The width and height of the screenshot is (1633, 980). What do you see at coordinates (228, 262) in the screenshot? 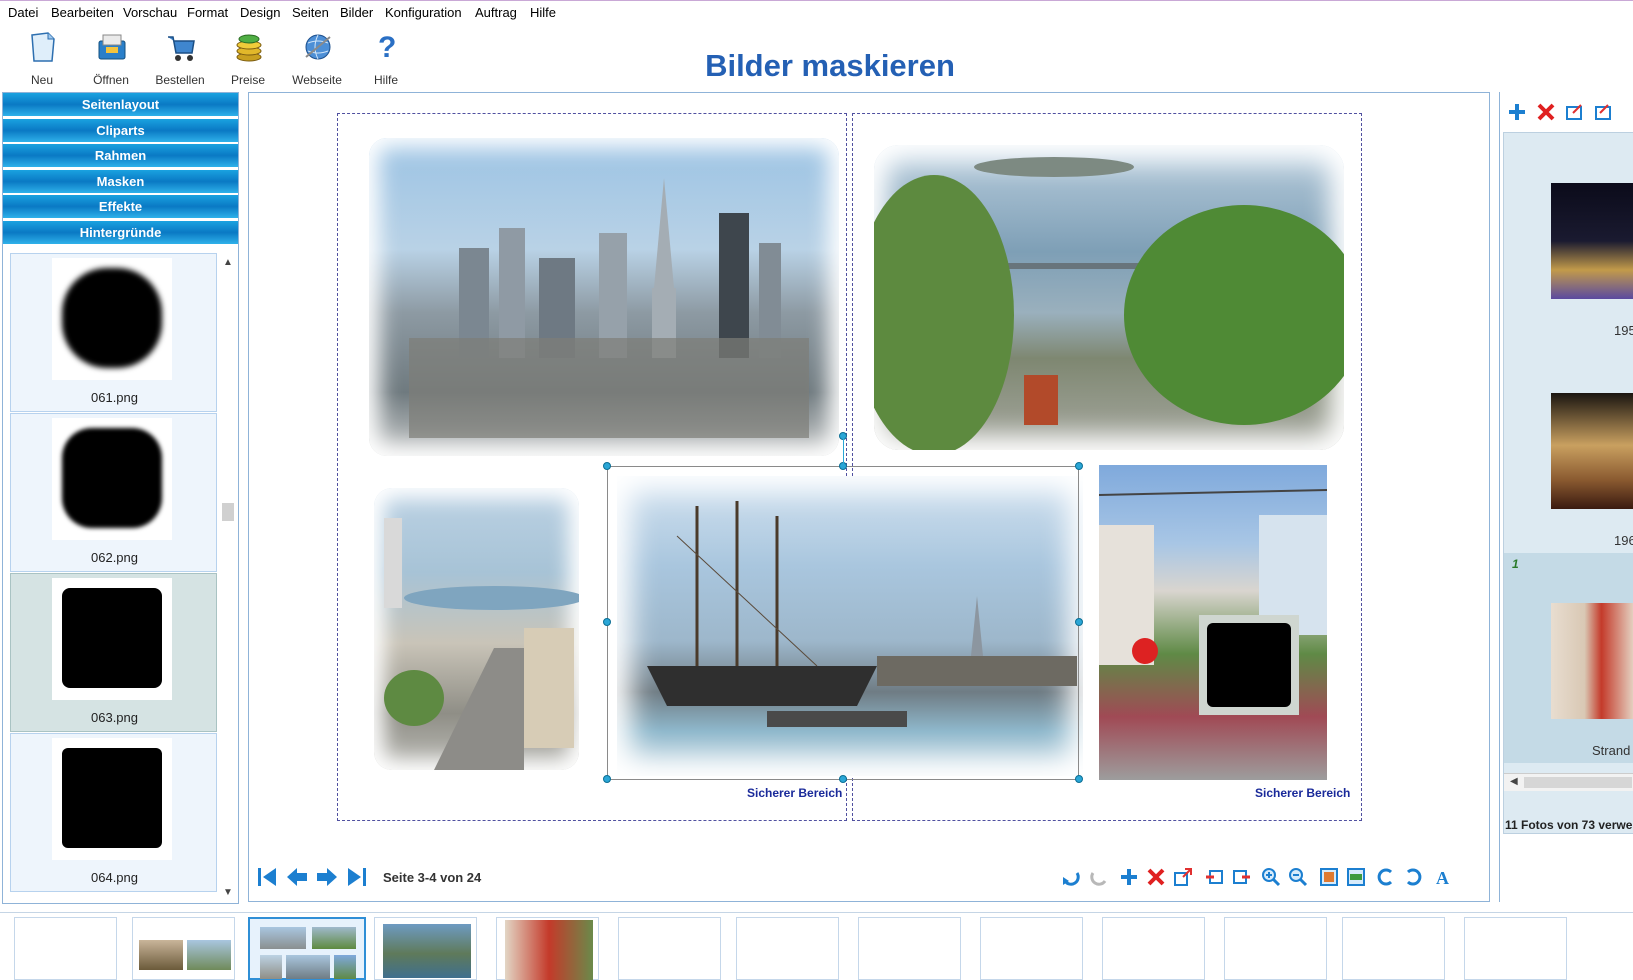
I see `scroll-up-icon: ▲` at bounding box center [228, 262].